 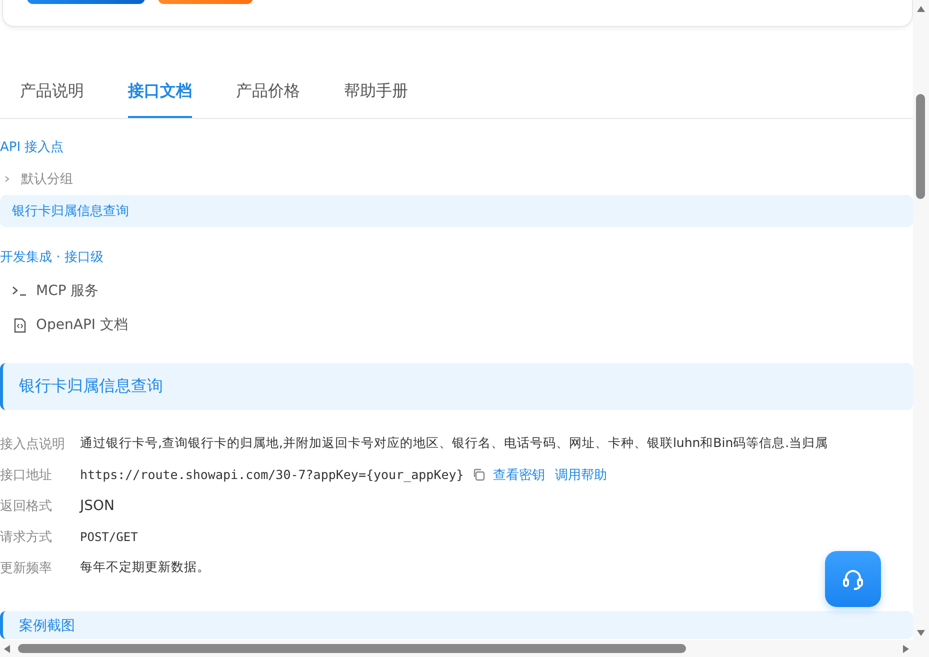 What do you see at coordinates (52, 95) in the screenshot?
I see `tab: 产品说明` at bounding box center [52, 95].